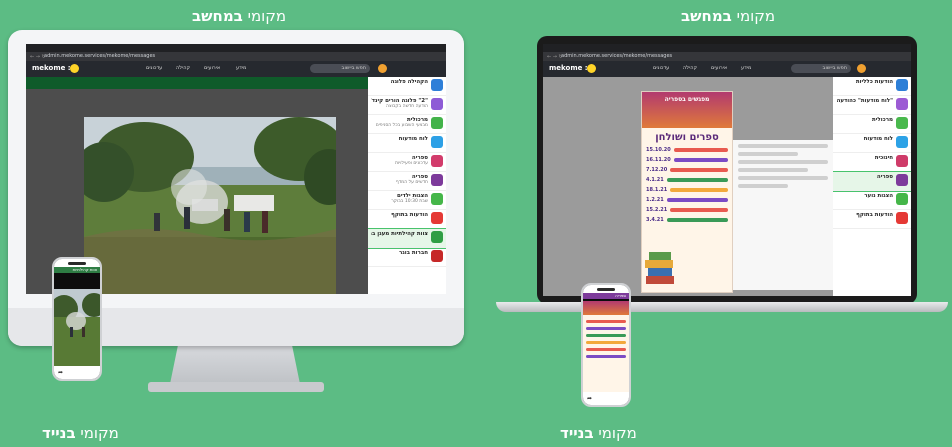 This screenshot has width=952, height=447. I want to click on phone-device-right: ספריה ➦, so click(606, 345).